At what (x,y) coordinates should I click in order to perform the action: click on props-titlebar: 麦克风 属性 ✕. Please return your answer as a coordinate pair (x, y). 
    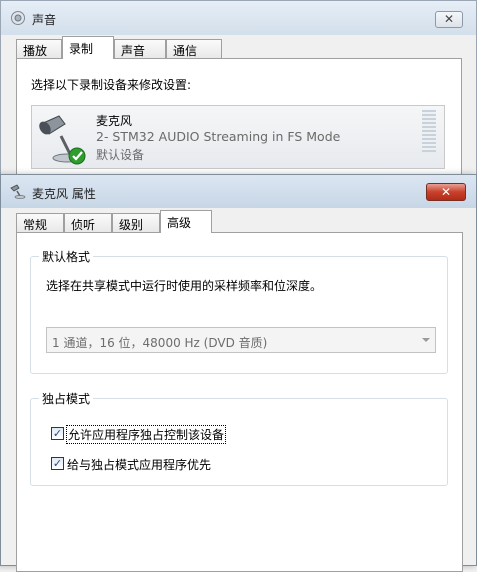
    Looking at the image, I should click on (238, 191).